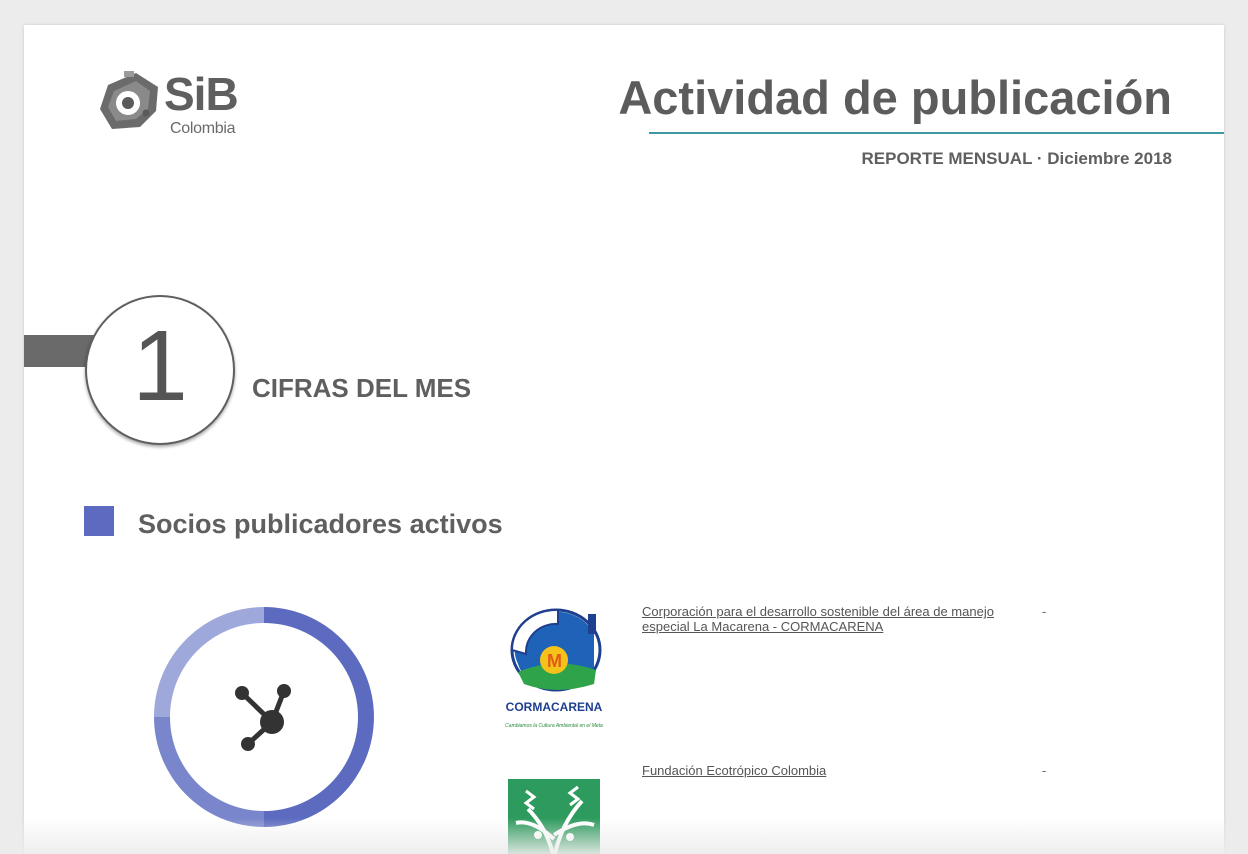  Describe the element at coordinates (936, 133) in the screenshot. I see `title-underline` at that location.